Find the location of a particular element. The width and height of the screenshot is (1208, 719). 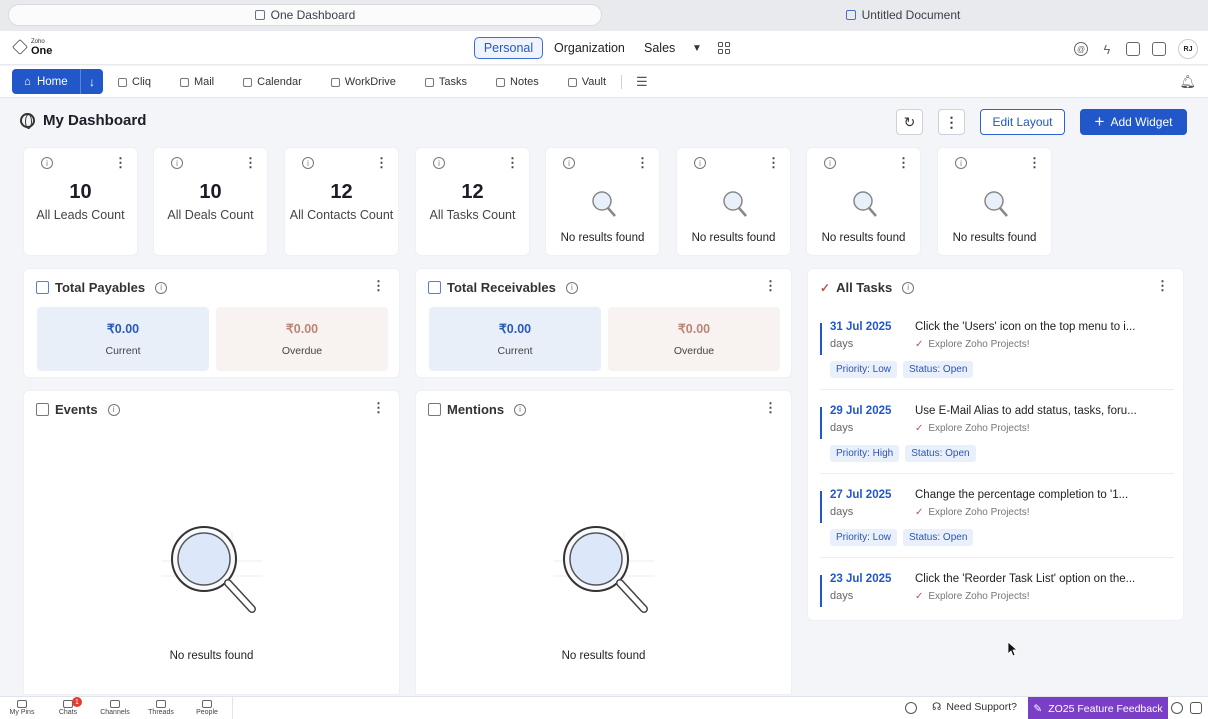

task-date: 27 Jul 2025 is located at coordinates (861, 495).